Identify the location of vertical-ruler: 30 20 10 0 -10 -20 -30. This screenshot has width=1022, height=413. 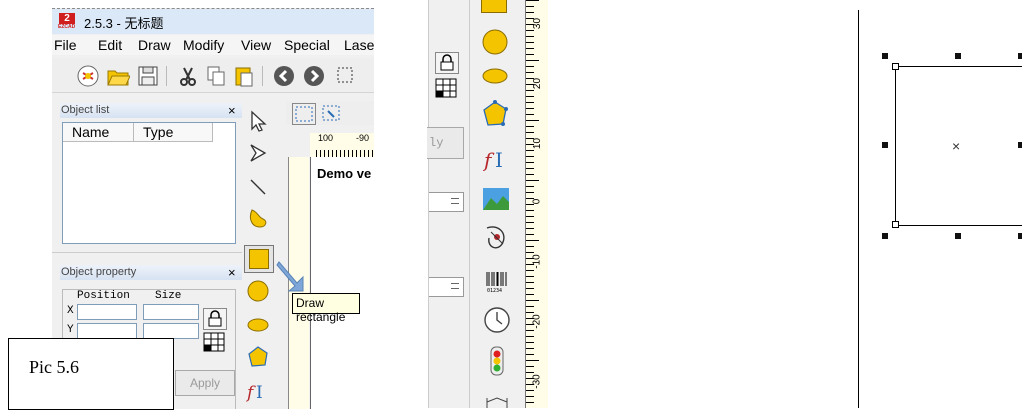
(536, 204).